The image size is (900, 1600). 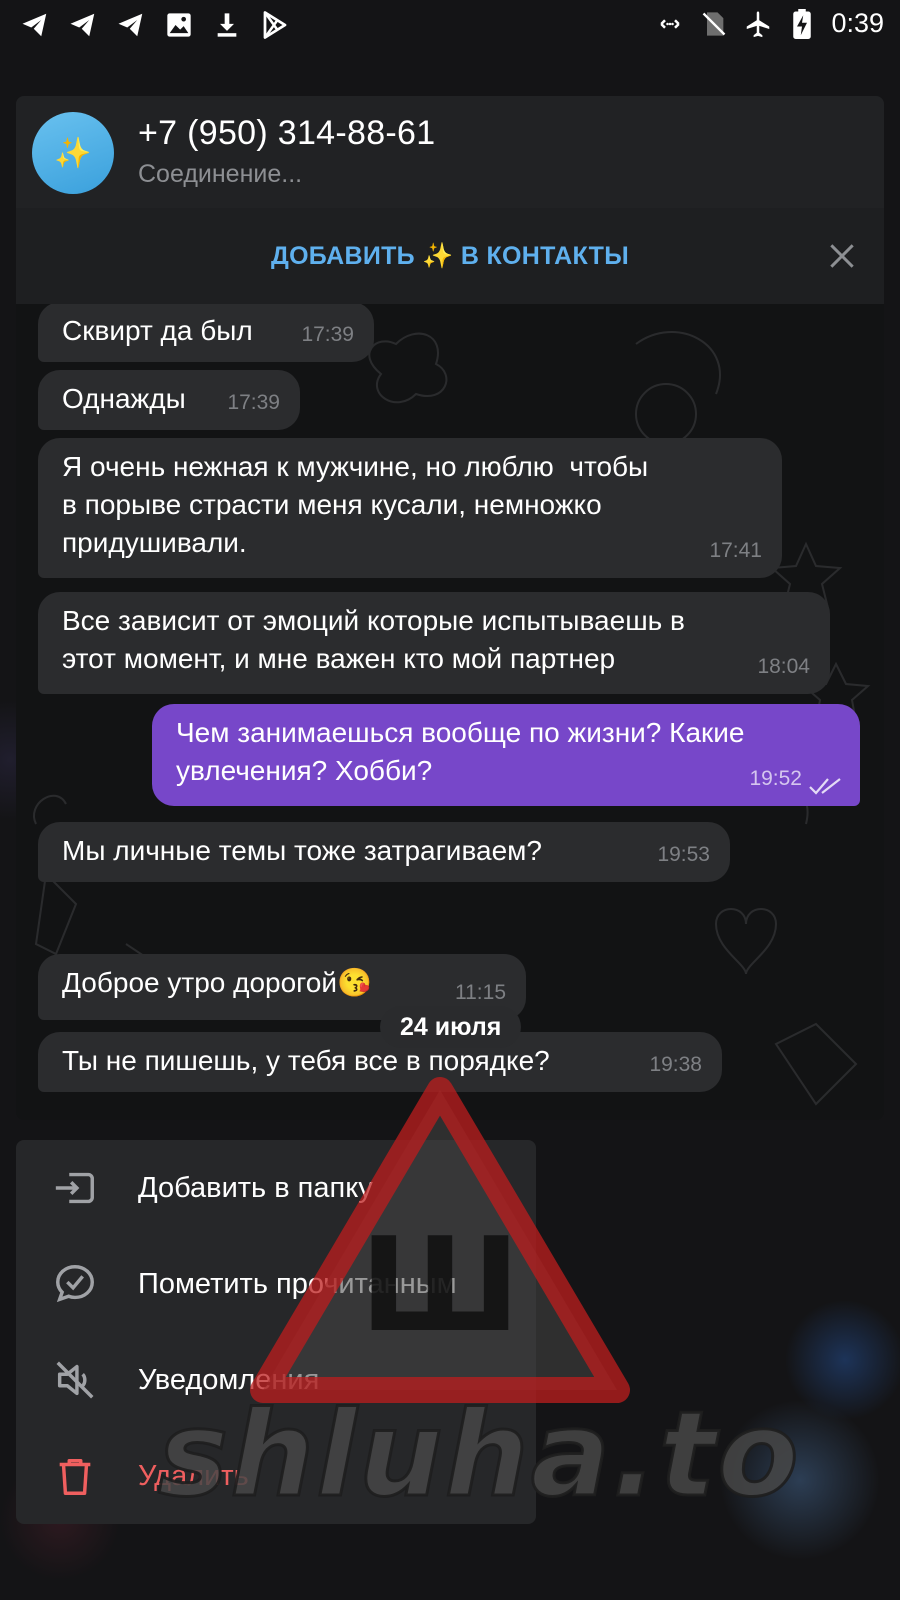 What do you see at coordinates (75, 1284) in the screenshot?
I see `chat-check-icon` at bounding box center [75, 1284].